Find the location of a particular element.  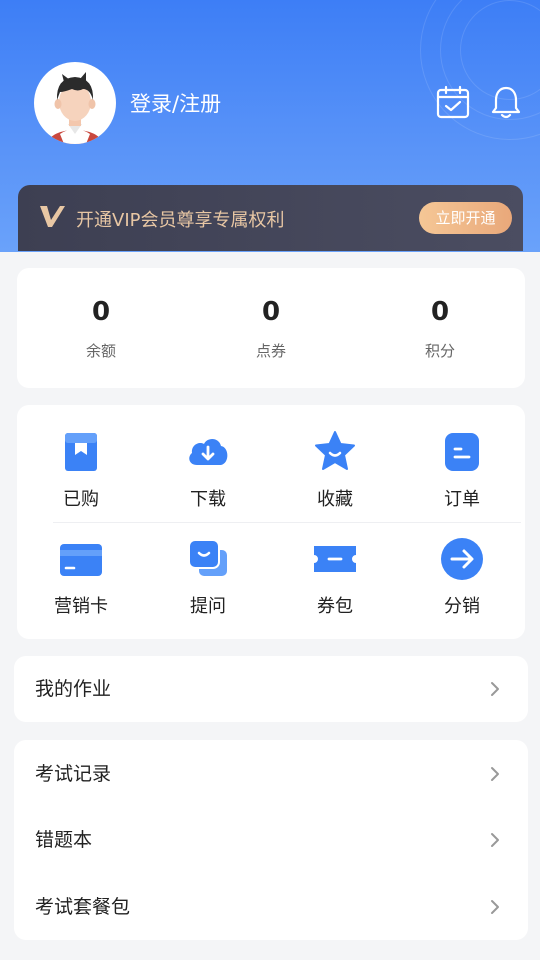

grid-item-label: 下载 is located at coordinates (208, 499).